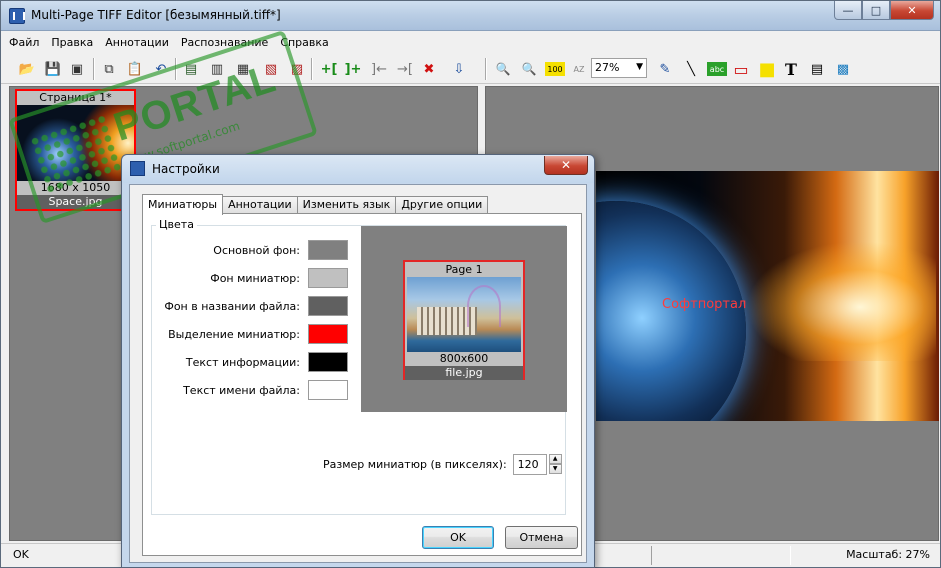 The height and width of the screenshot is (568, 941). What do you see at coordinates (27, 69) in the screenshot?
I see `open-icon: 📂` at bounding box center [27, 69].